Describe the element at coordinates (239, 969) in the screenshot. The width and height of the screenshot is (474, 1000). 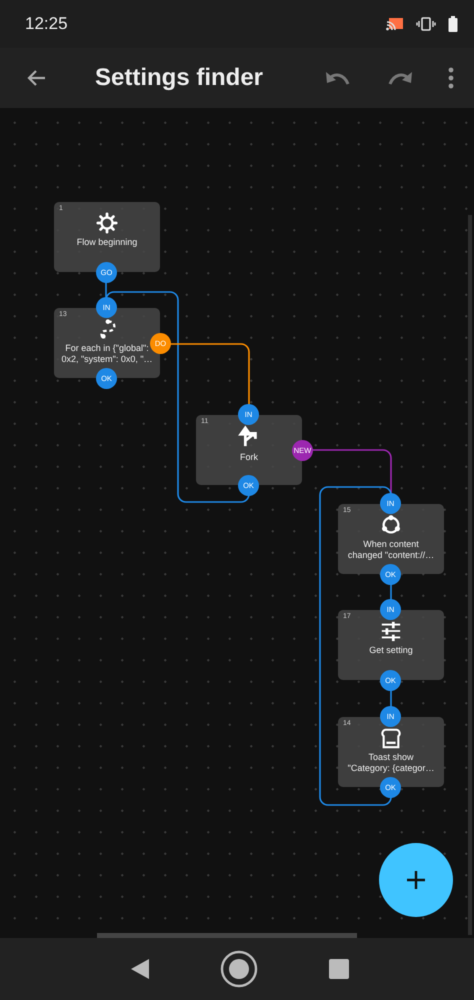
I see `home-circle-icon` at that location.